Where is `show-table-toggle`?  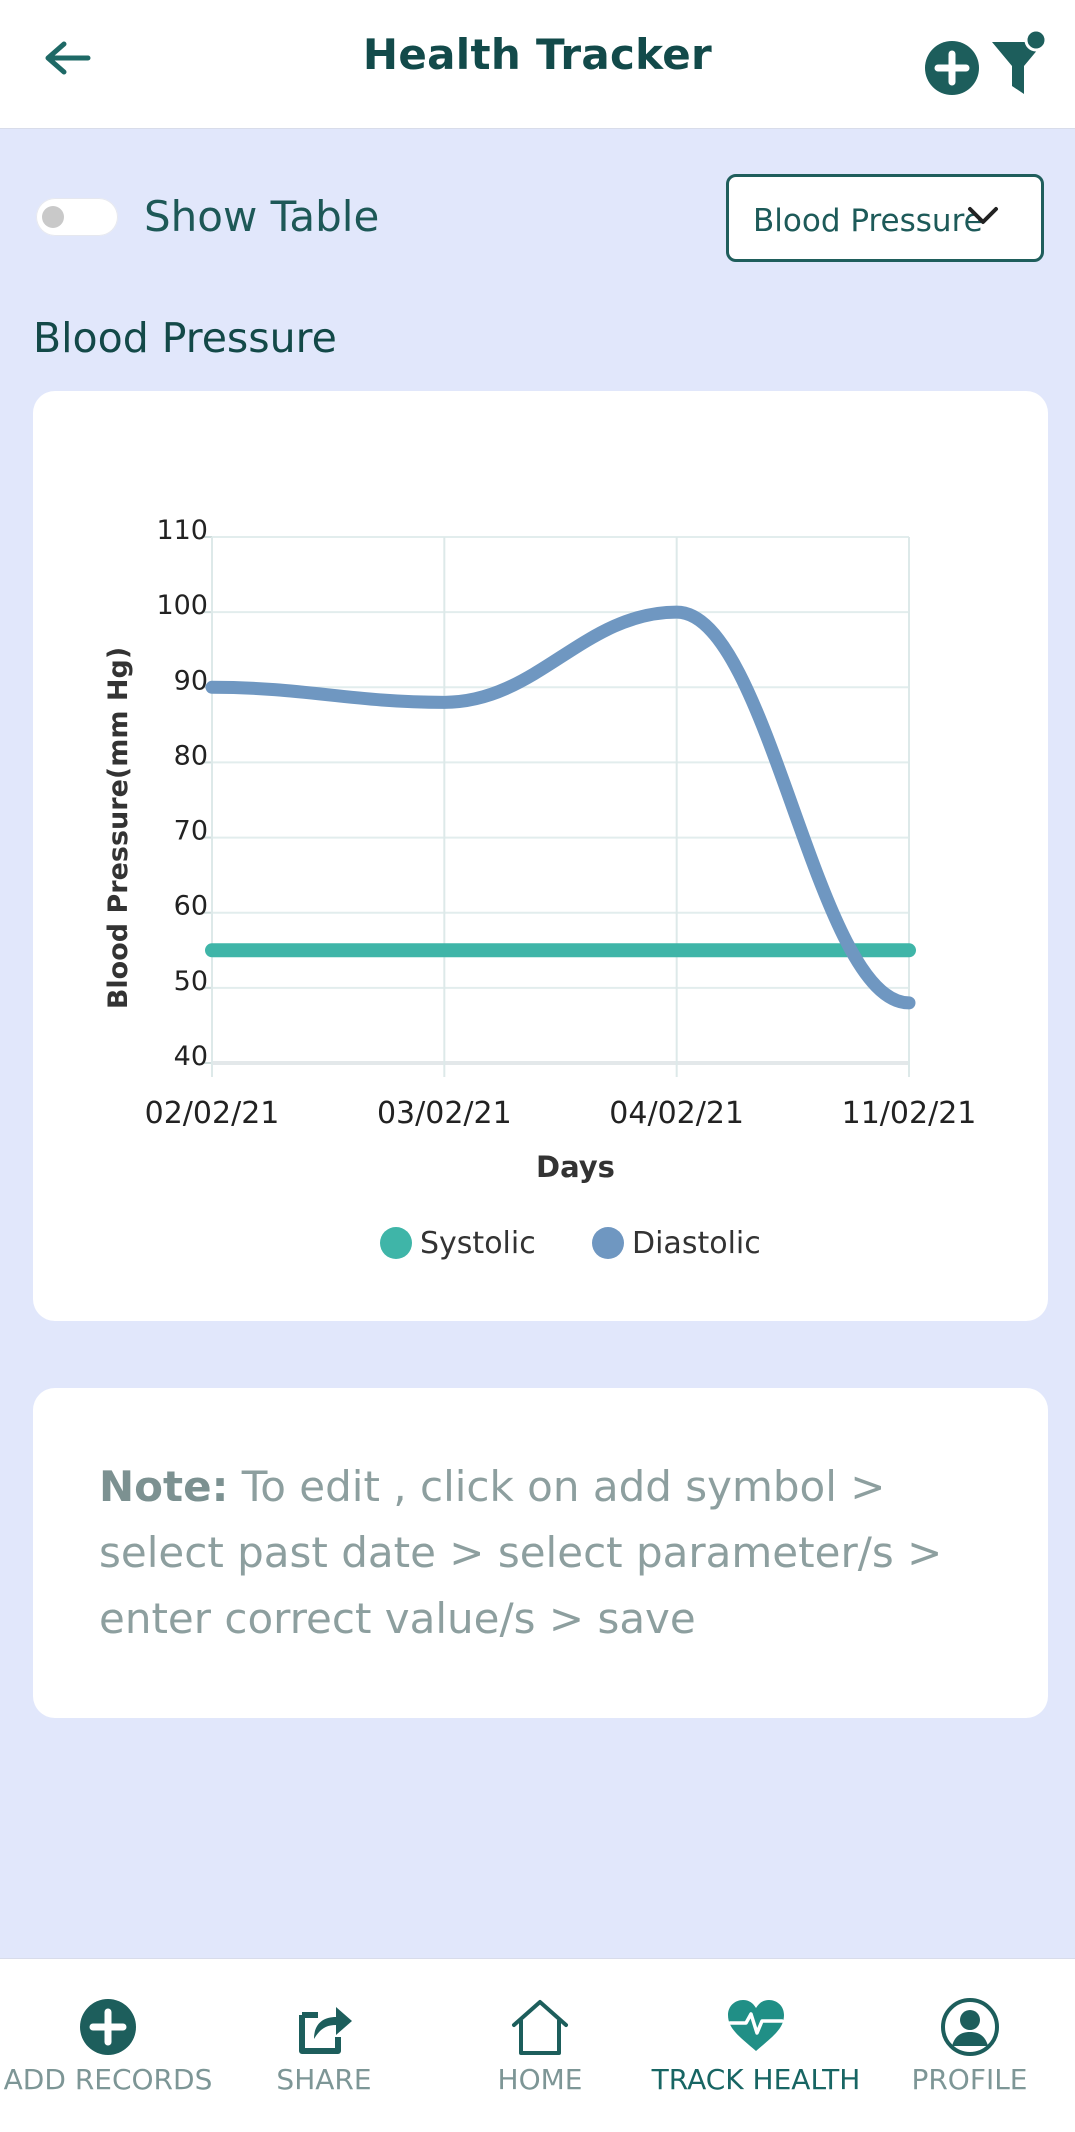 show-table-toggle is located at coordinates (77, 217).